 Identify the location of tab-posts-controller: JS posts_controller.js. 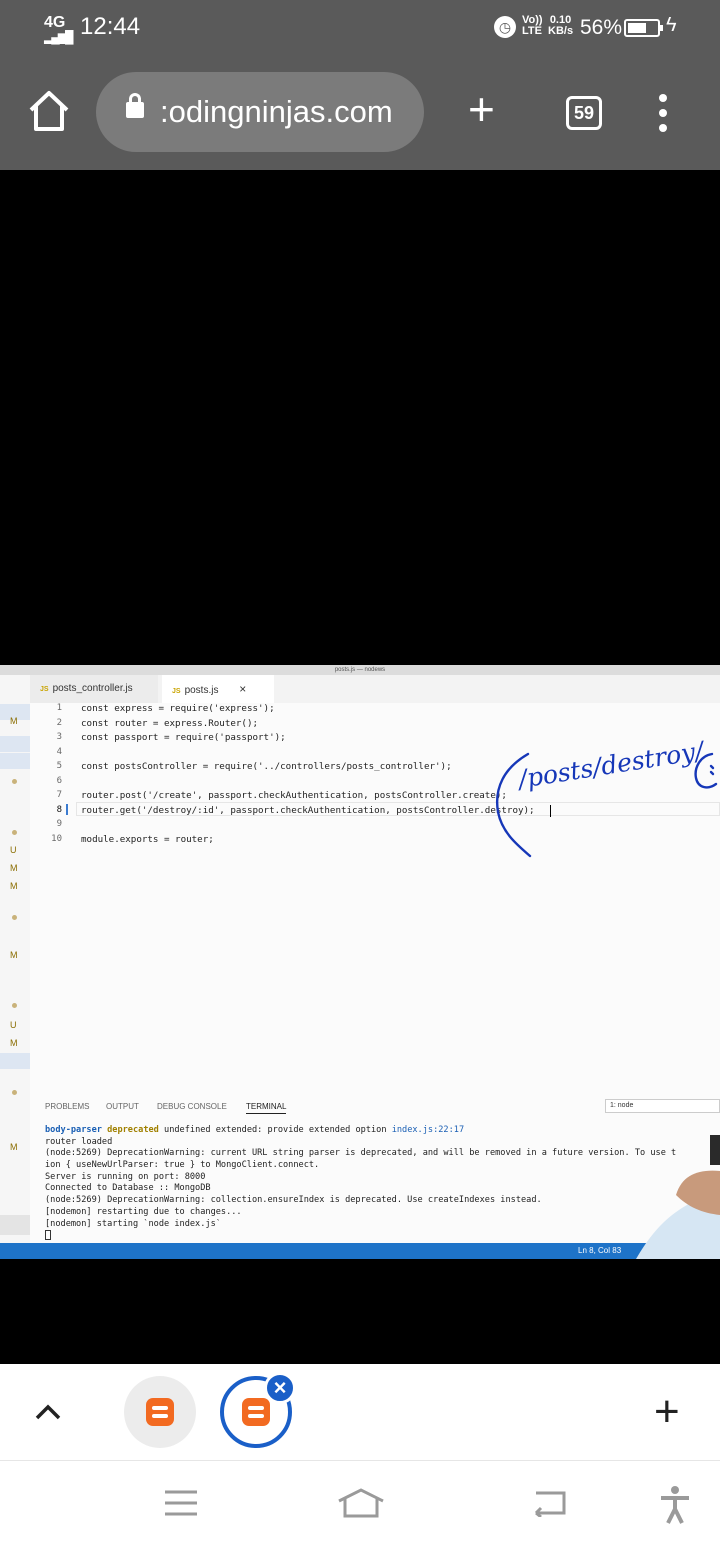
(94, 689).